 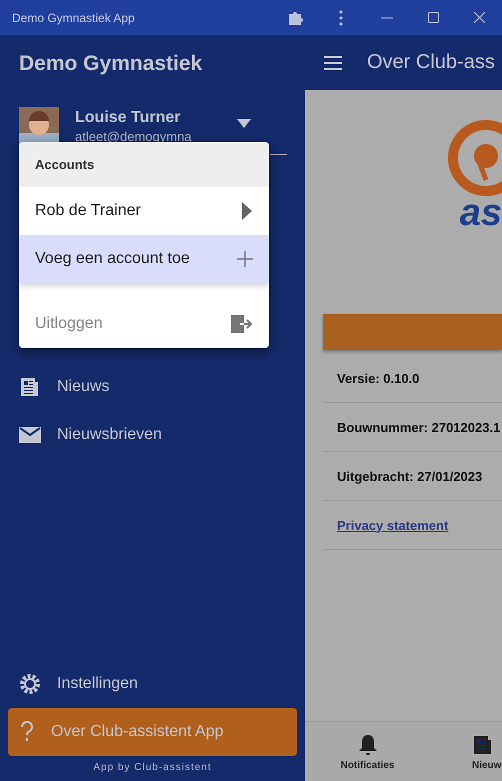 I want to click on page-title: Over Club-ass, so click(x=431, y=62).